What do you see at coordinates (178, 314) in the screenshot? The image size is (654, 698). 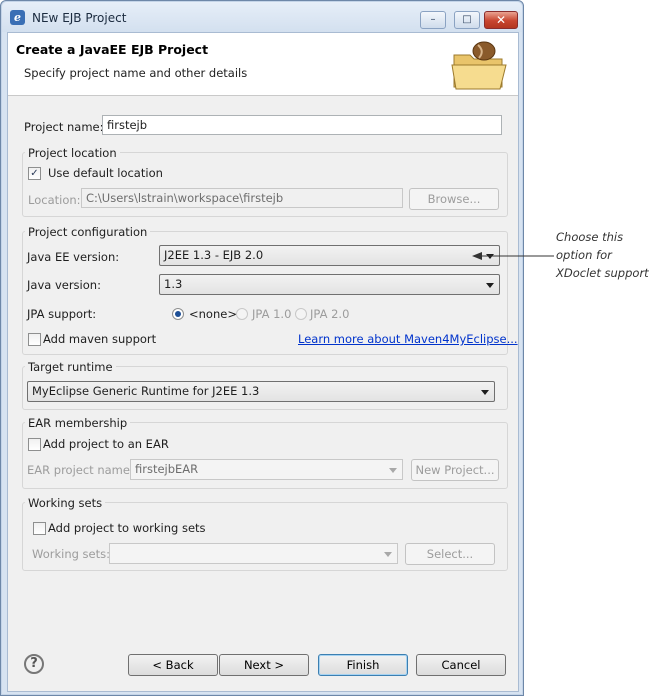 I see `jpa-none-radio` at bounding box center [178, 314].